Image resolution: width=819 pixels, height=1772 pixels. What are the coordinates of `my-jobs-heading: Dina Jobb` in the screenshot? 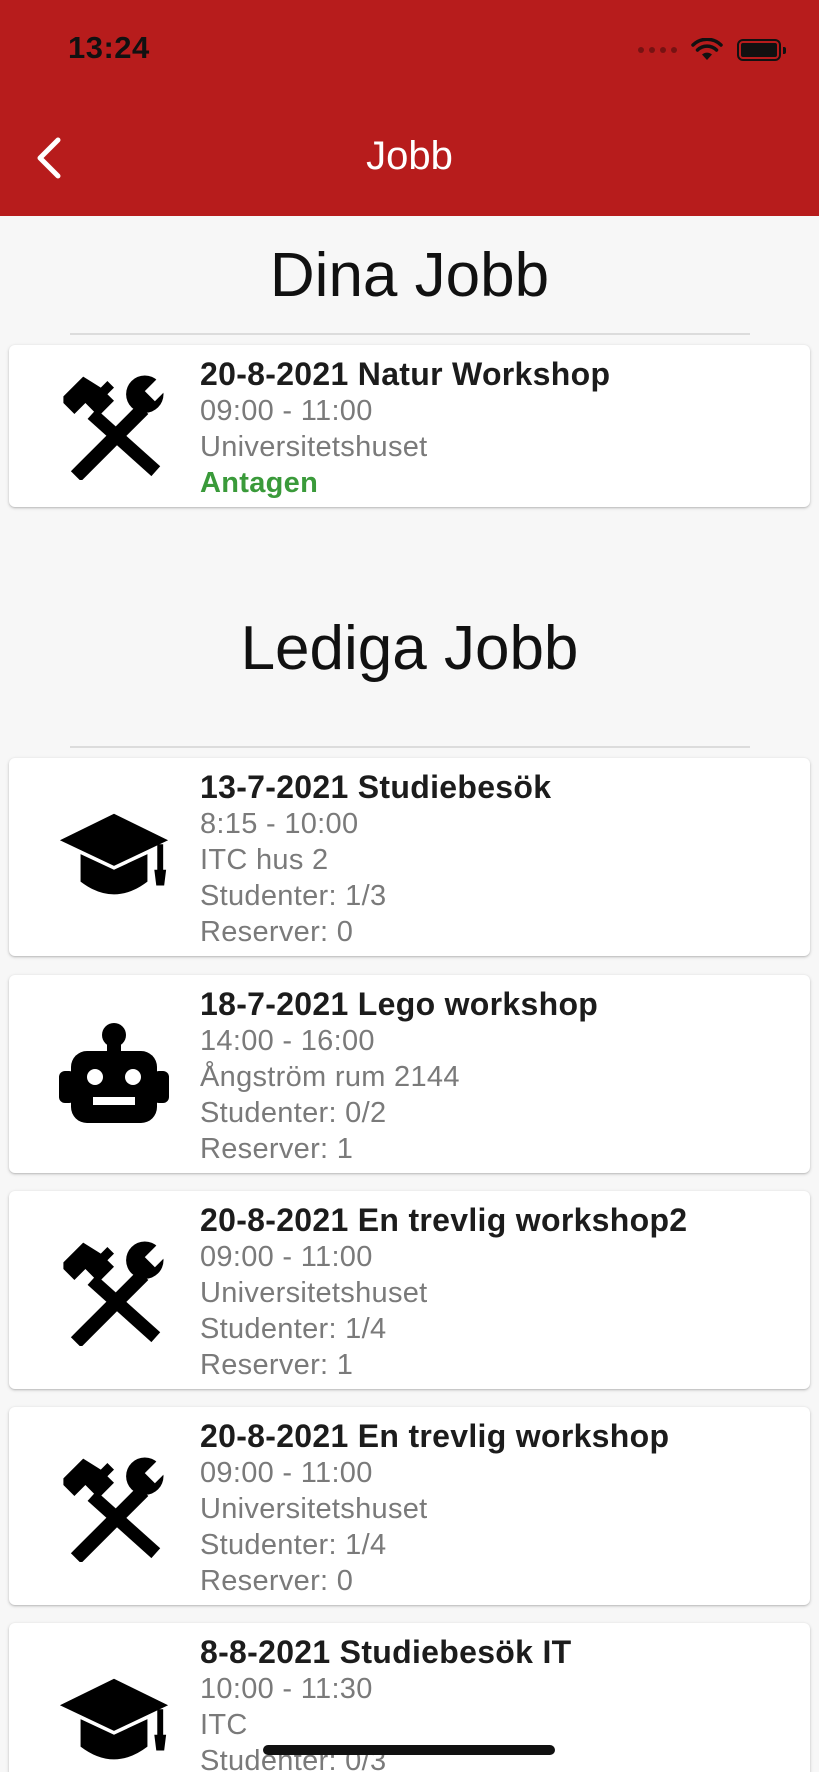 It's located at (409, 275).